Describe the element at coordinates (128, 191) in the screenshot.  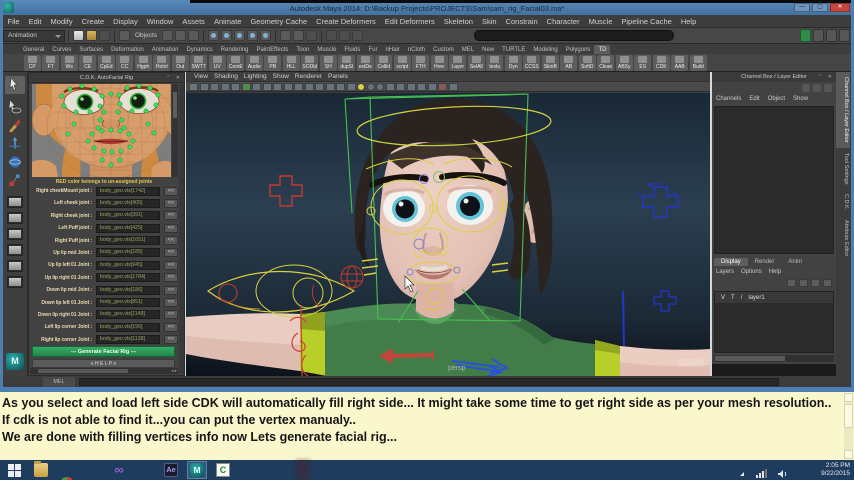
I see `joint-vertex-field: body_geo.vtx[1742]` at that location.